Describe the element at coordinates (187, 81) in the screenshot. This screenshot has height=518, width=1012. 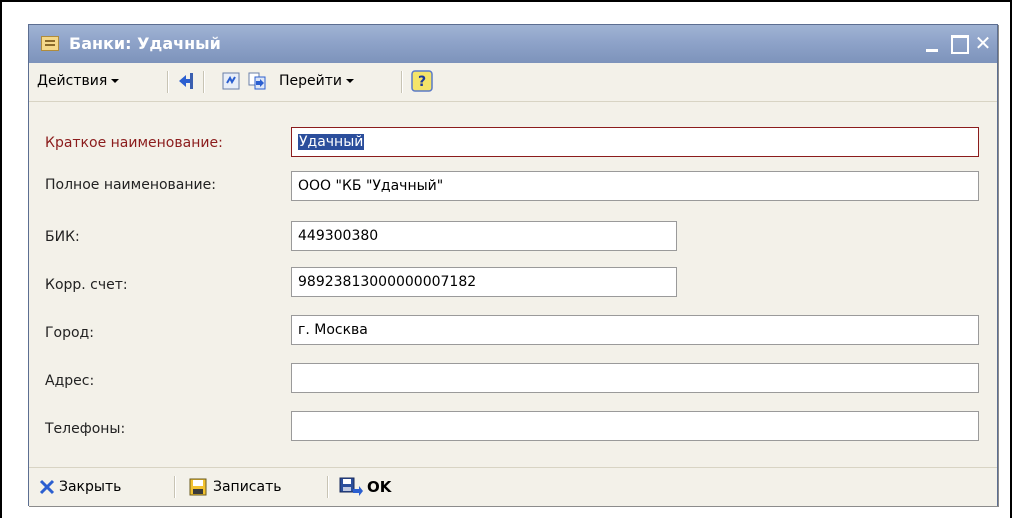
I see `back-arrow-icon` at that location.